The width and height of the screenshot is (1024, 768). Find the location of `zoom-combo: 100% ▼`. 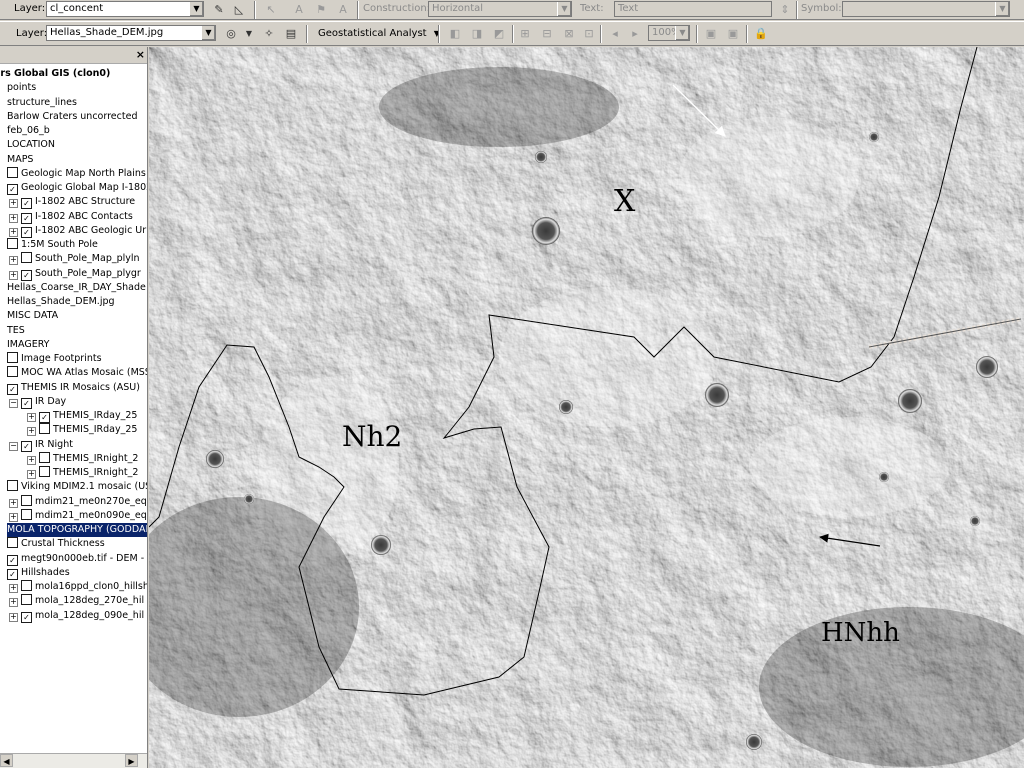

zoom-combo: 100% ▼ is located at coordinates (669, 33).